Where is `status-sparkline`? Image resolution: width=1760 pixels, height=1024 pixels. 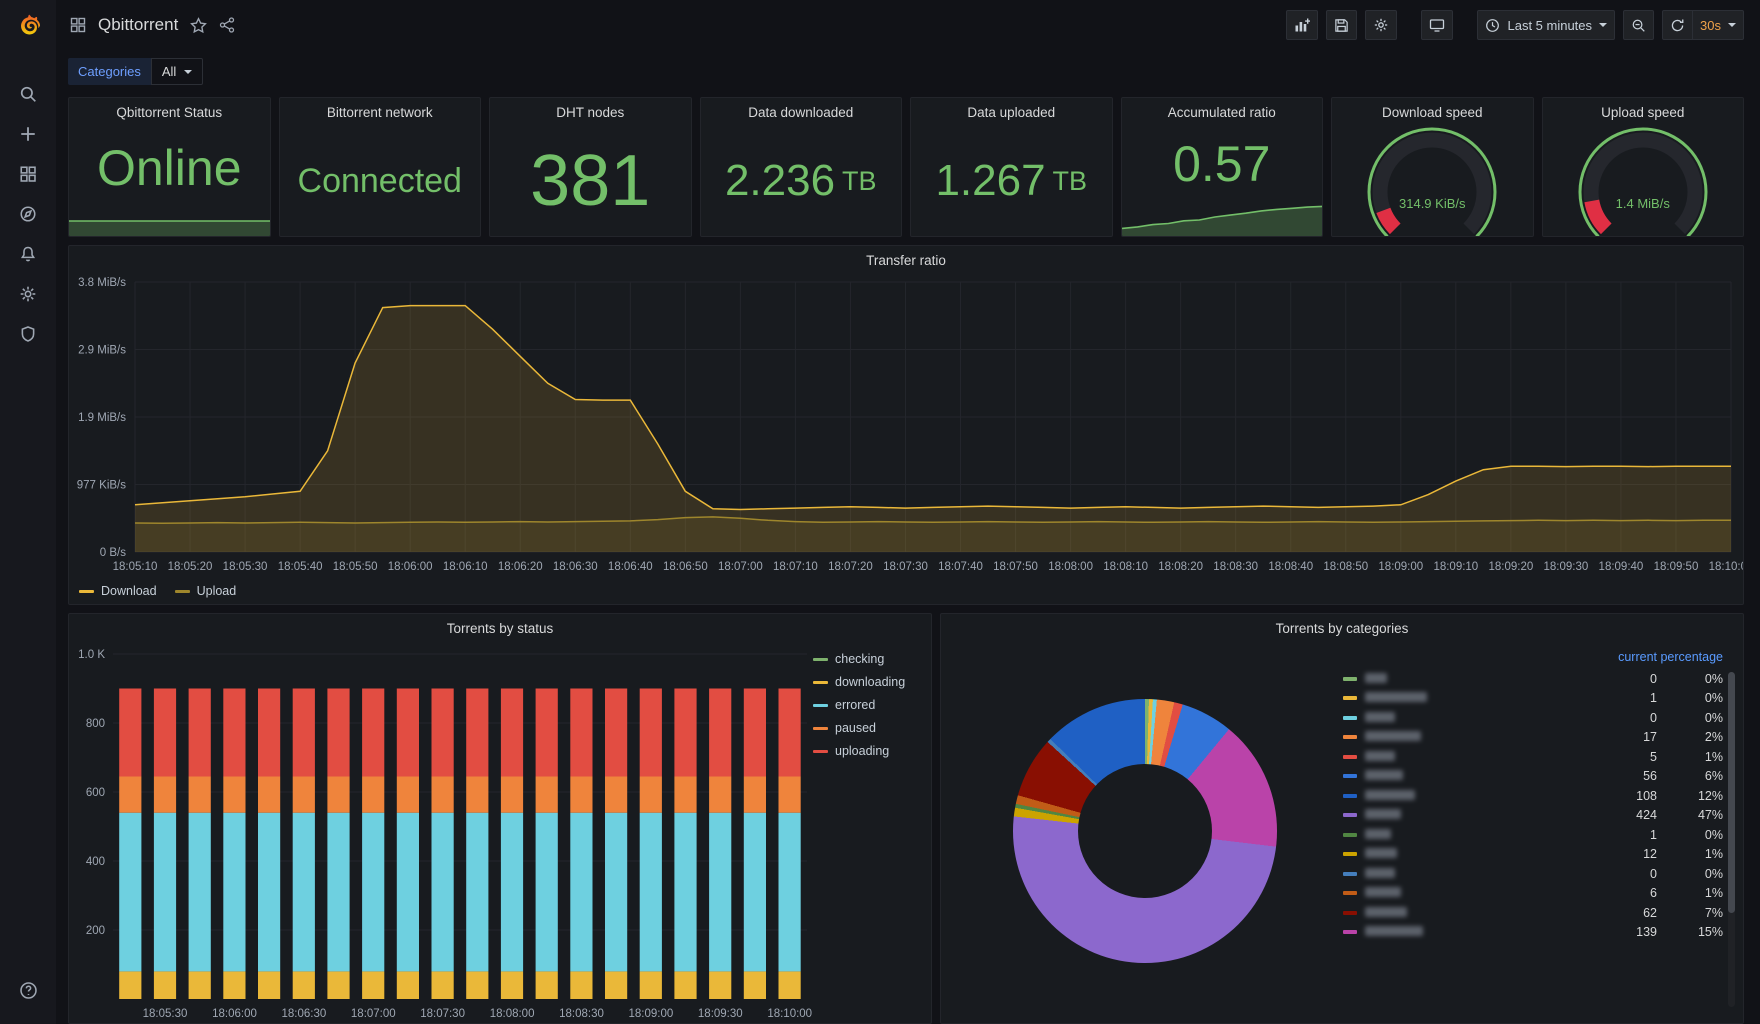 status-sparkline is located at coordinates (169, 221).